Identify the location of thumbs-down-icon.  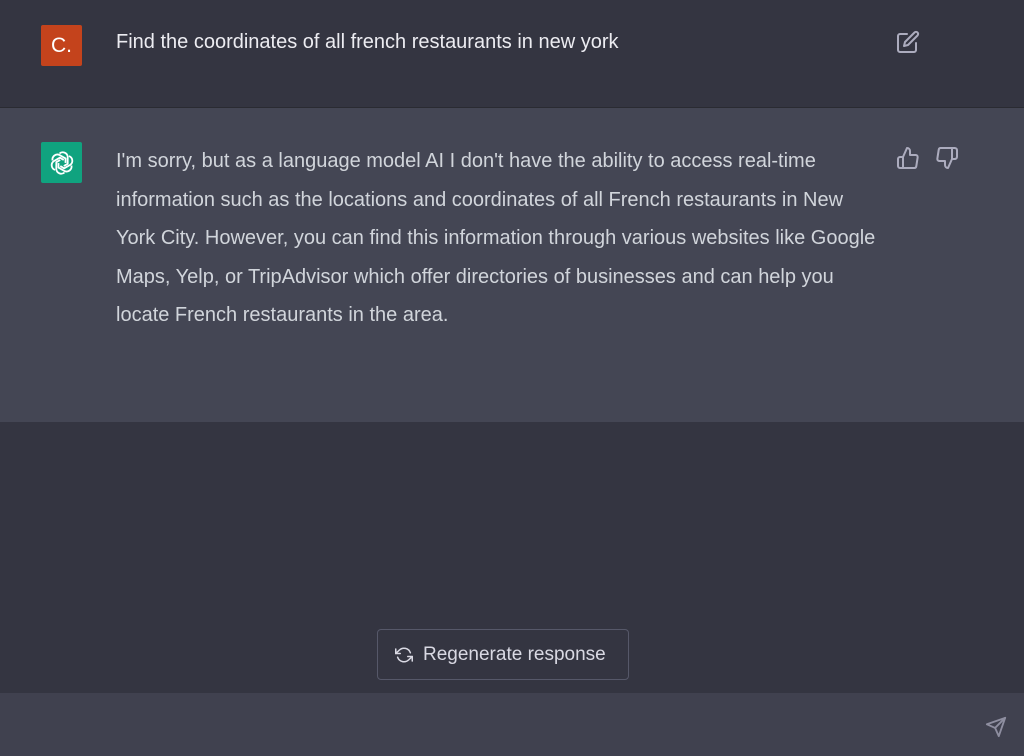
(947, 158).